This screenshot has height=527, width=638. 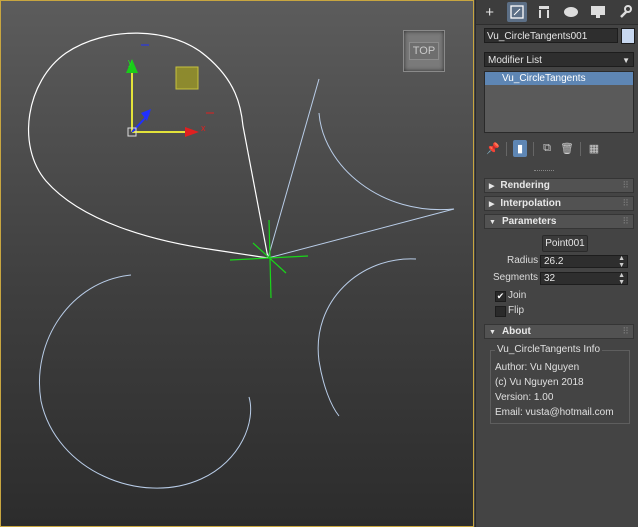 What do you see at coordinates (516, 331) in the screenshot?
I see `rollout-about-label: About` at bounding box center [516, 331].